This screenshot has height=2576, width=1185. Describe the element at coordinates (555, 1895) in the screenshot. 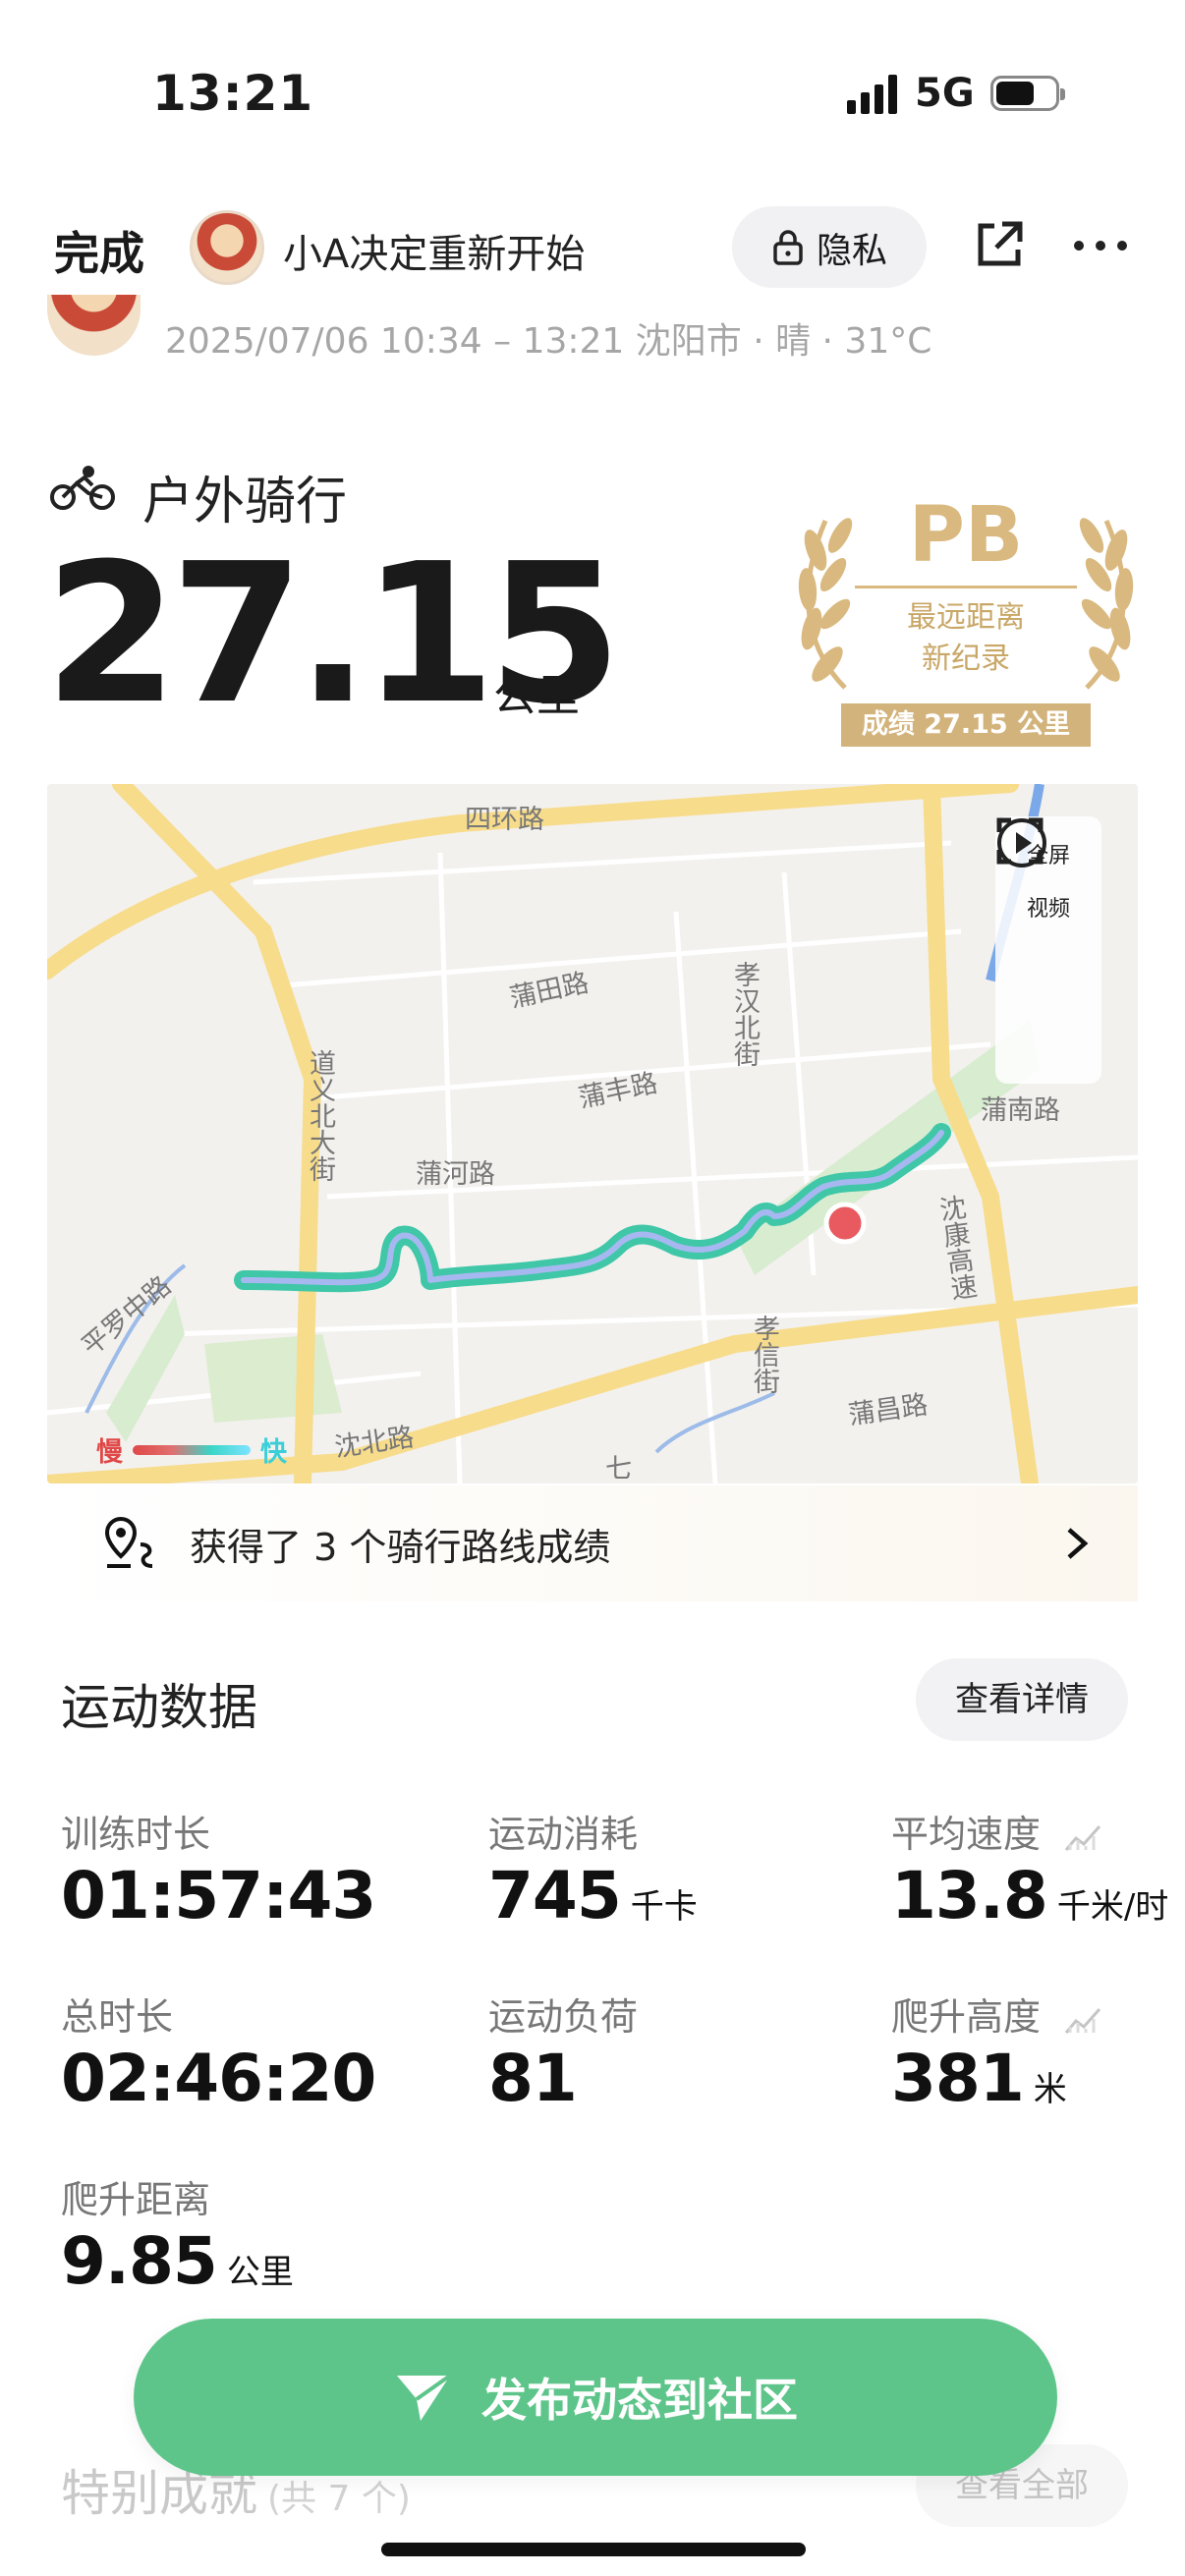

I see `stat-value: 745` at that location.